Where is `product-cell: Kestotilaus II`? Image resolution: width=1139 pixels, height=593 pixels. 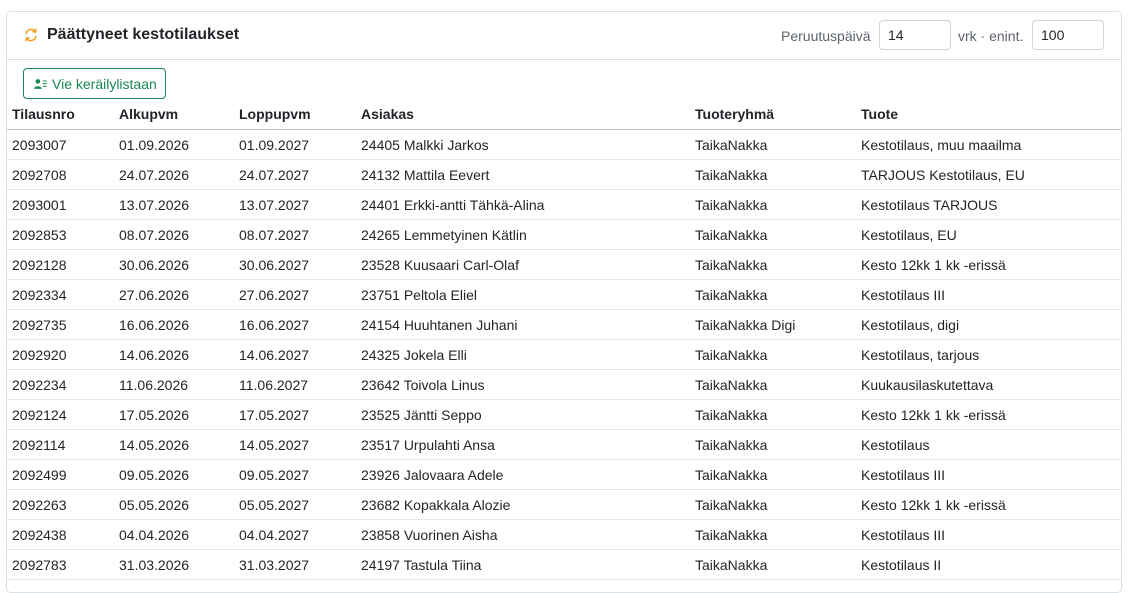 product-cell: Kestotilaus II is located at coordinates (988, 564).